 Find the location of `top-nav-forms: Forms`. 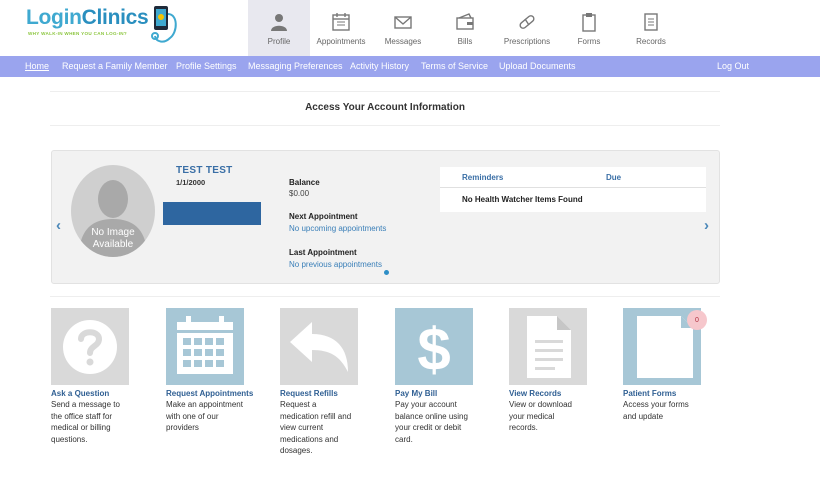

top-nav-forms: Forms is located at coordinates (589, 28).